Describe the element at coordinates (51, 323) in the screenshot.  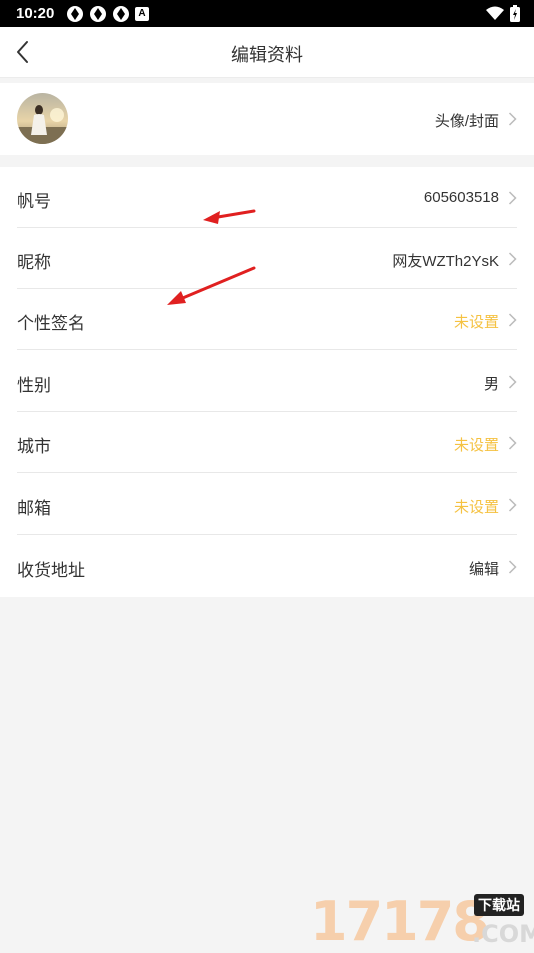
I see `row-label: 个性签名` at that location.